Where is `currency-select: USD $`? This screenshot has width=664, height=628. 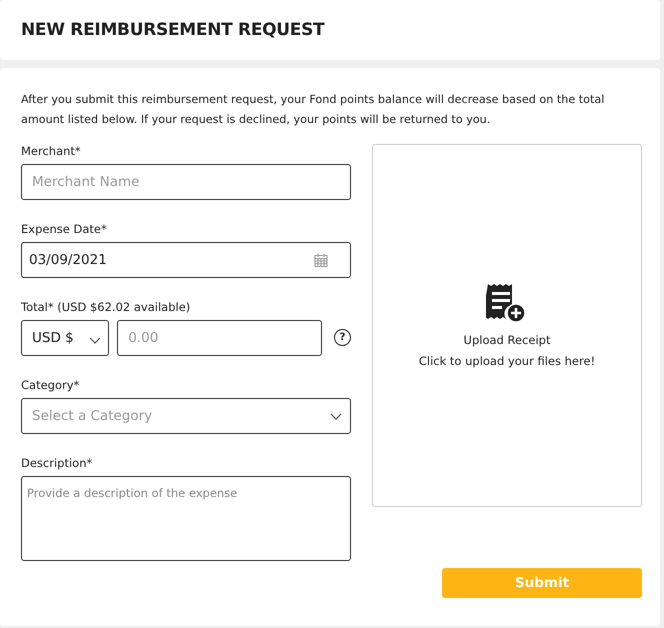
currency-select: USD $ is located at coordinates (65, 338).